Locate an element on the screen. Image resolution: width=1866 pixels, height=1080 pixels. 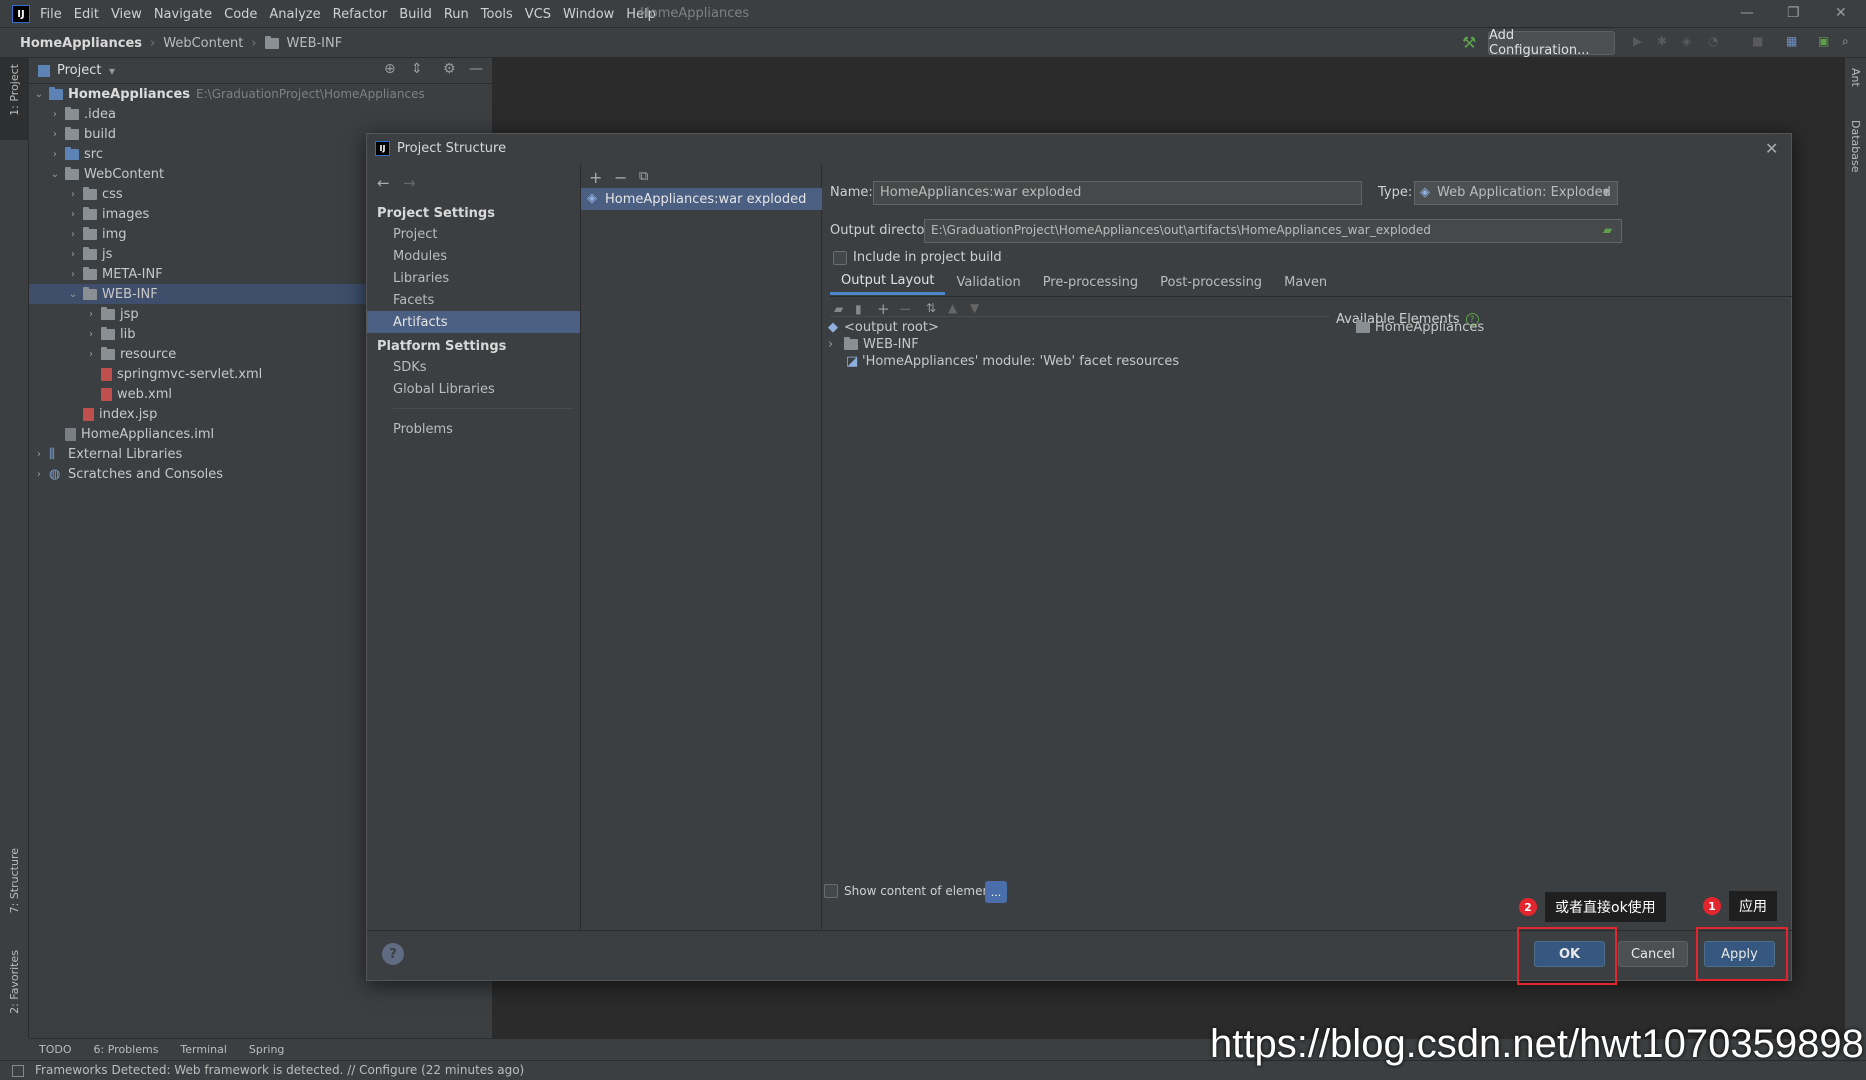
hide-panel-icon: — is located at coordinates (476, 69).